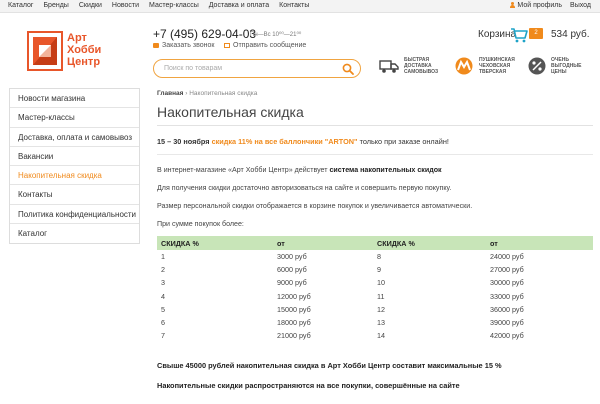  I want to click on feature-delivery: БЫСТРАЯ ДОСТАВКА САМОВЫВОЗ, so click(413, 66).